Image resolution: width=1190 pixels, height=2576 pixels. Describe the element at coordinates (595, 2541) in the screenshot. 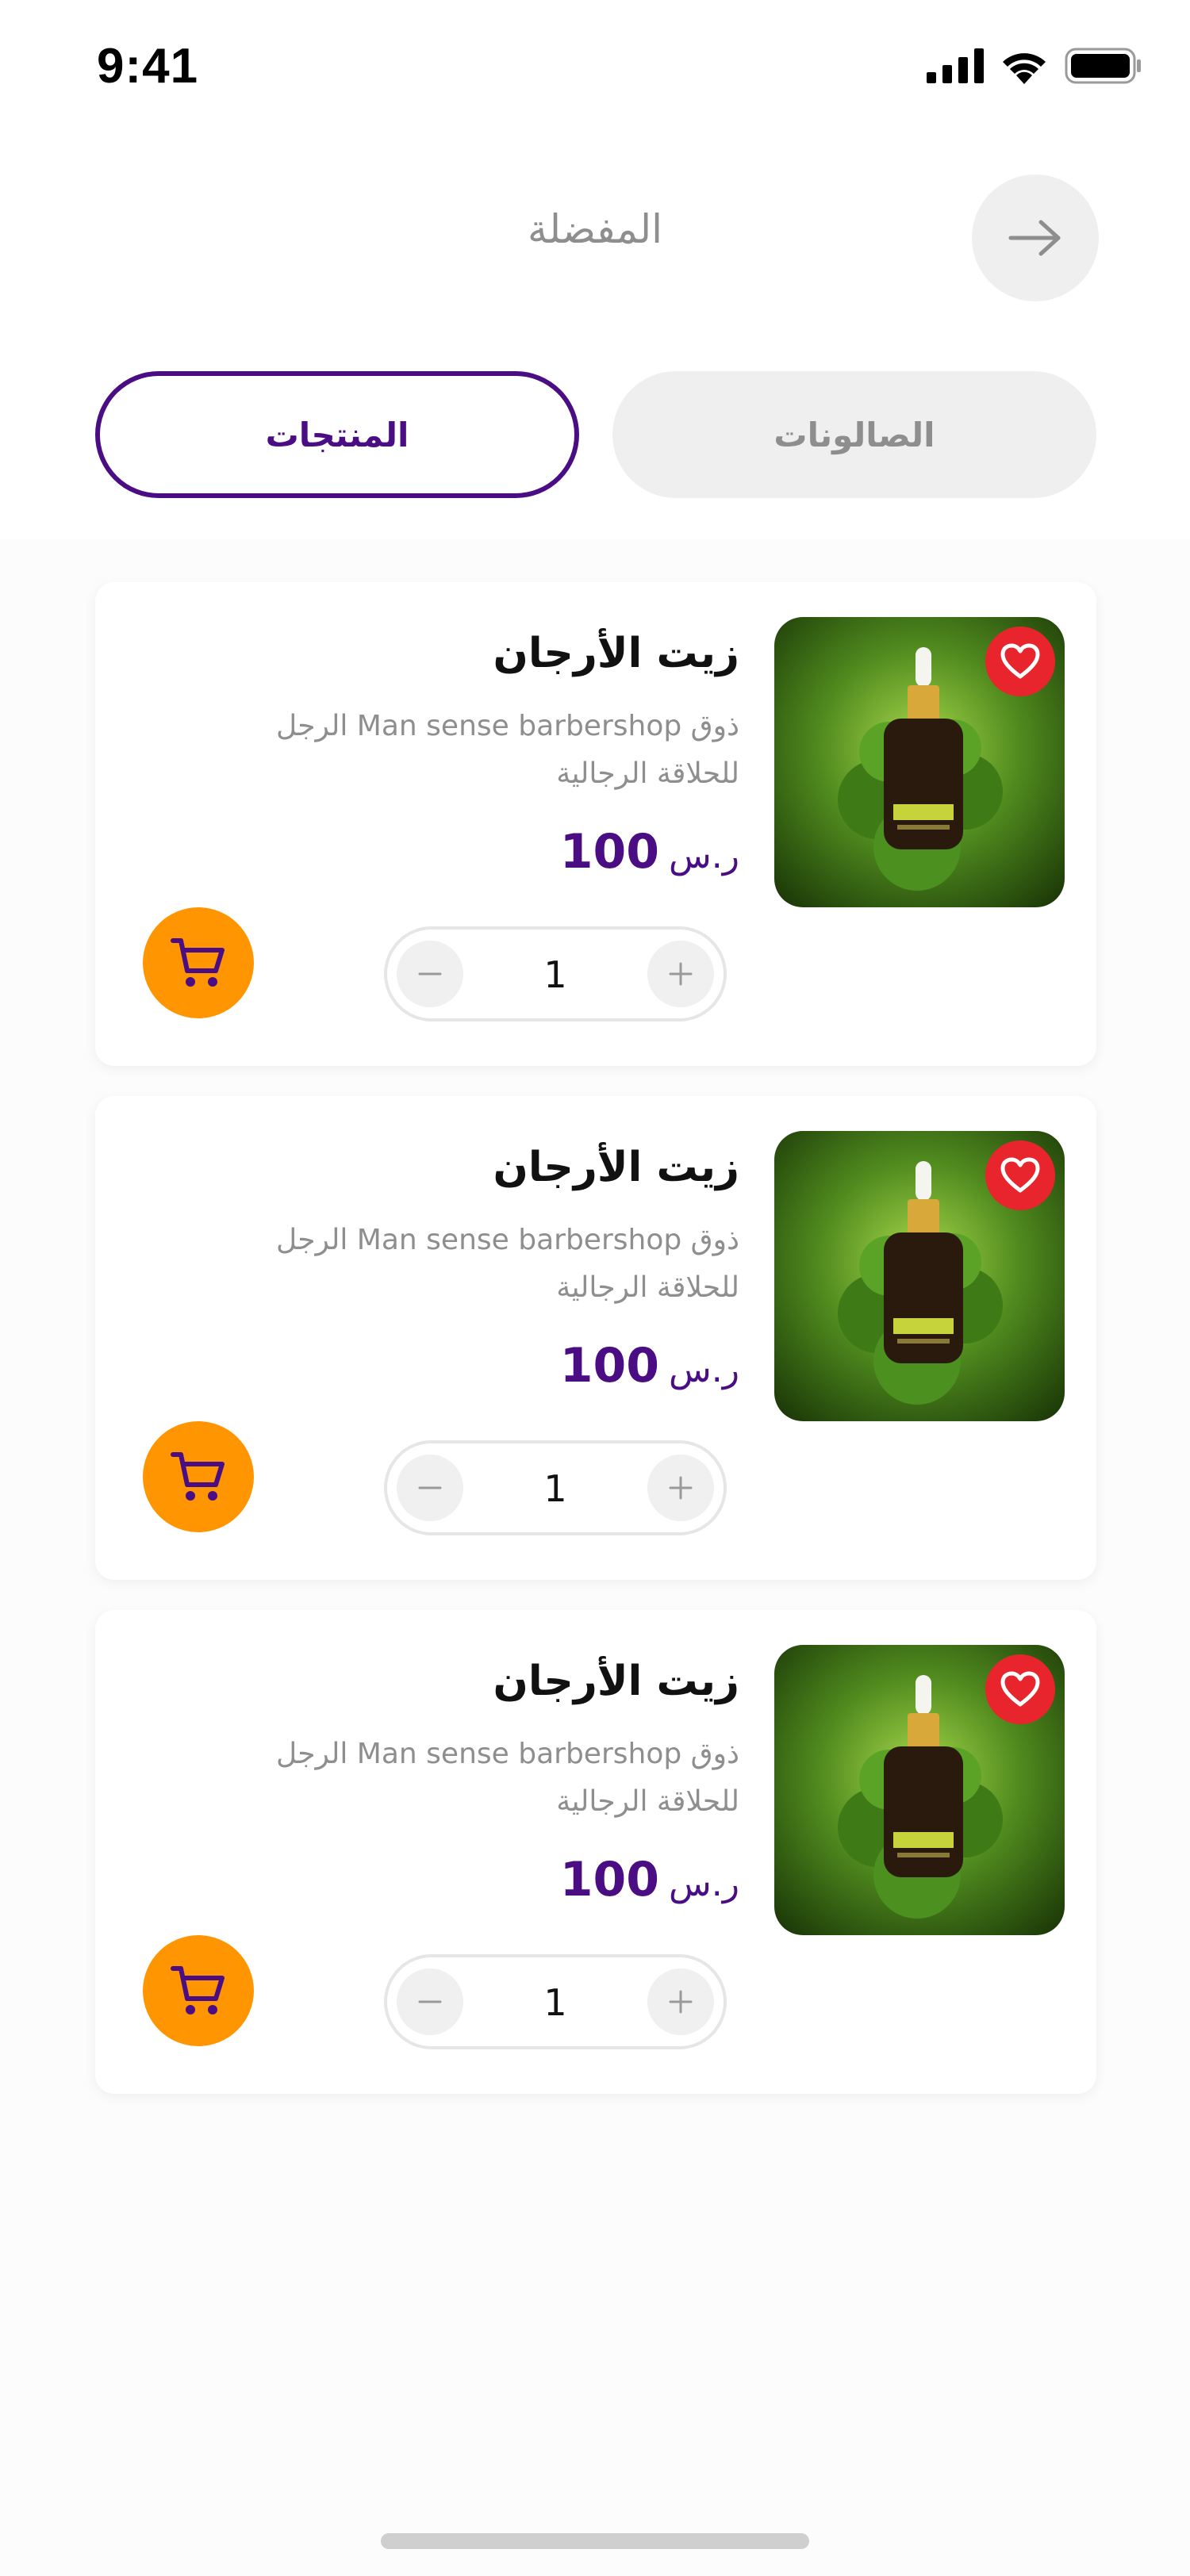

I see `home-indicator` at that location.